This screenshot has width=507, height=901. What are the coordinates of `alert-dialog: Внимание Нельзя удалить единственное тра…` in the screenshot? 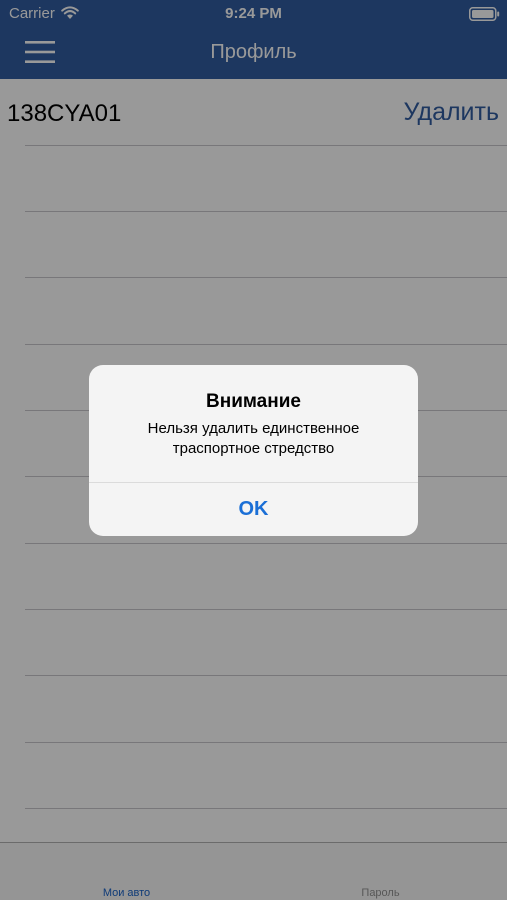 It's located at (253, 450).